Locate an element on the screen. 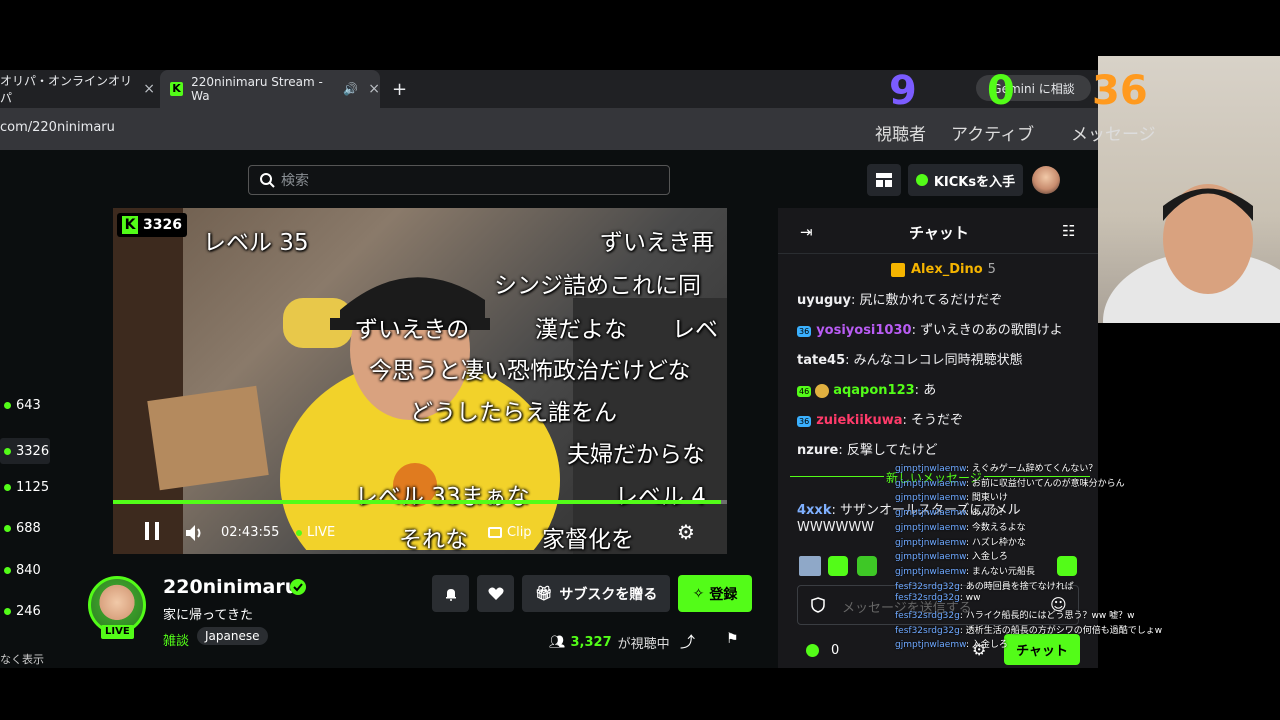 The width and height of the screenshot is (1280, 720). kicks-icon is located at coordinates (921, 180).